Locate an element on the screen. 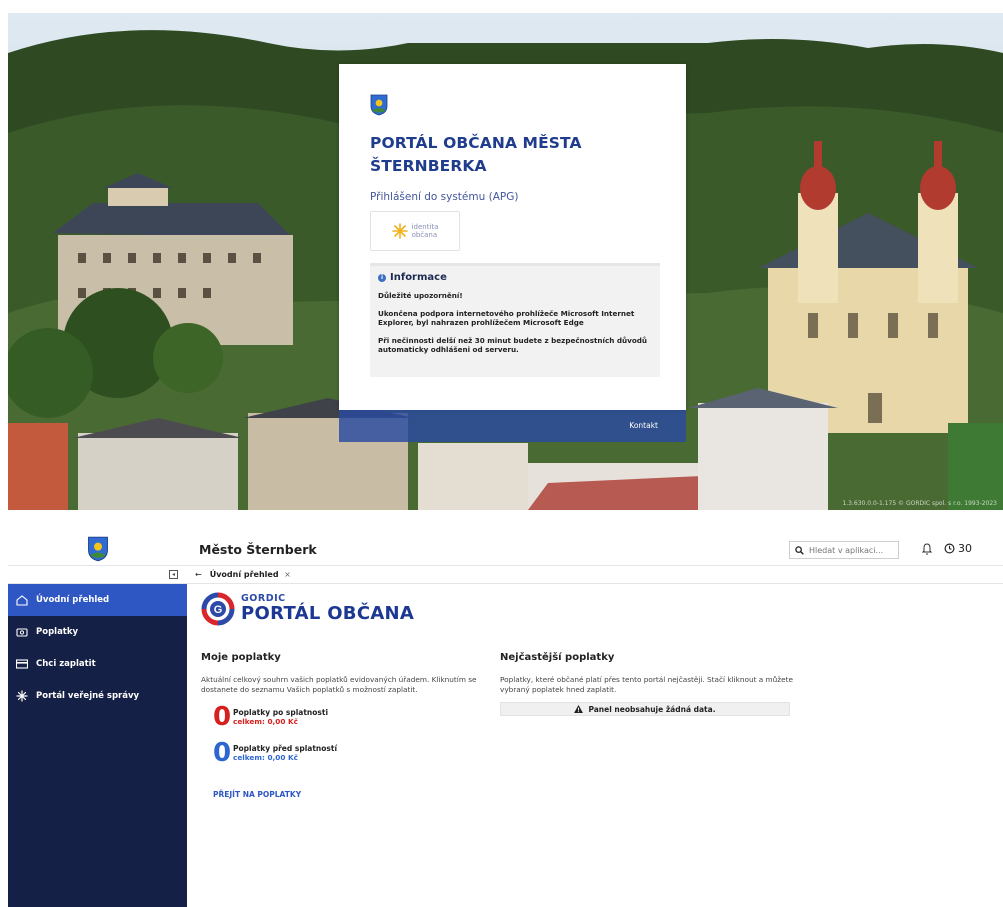 Image resolution: width=1003 pixels, height=907 pixels. header-logo is located at coordinates (97, 549).